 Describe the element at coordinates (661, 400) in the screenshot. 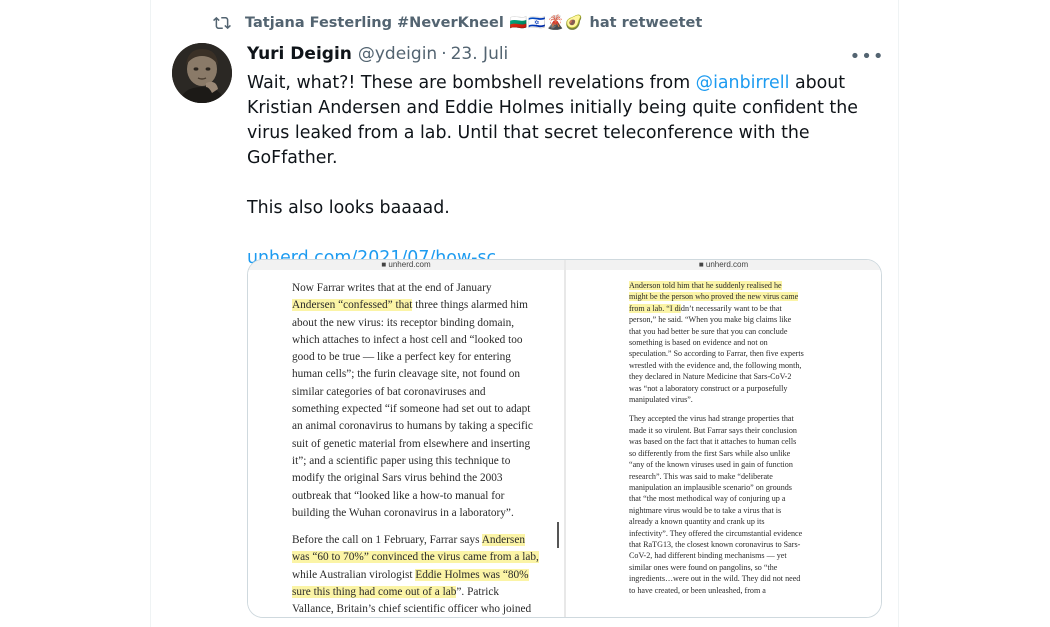

I see `article-line: manipulated virus”.` at that location.